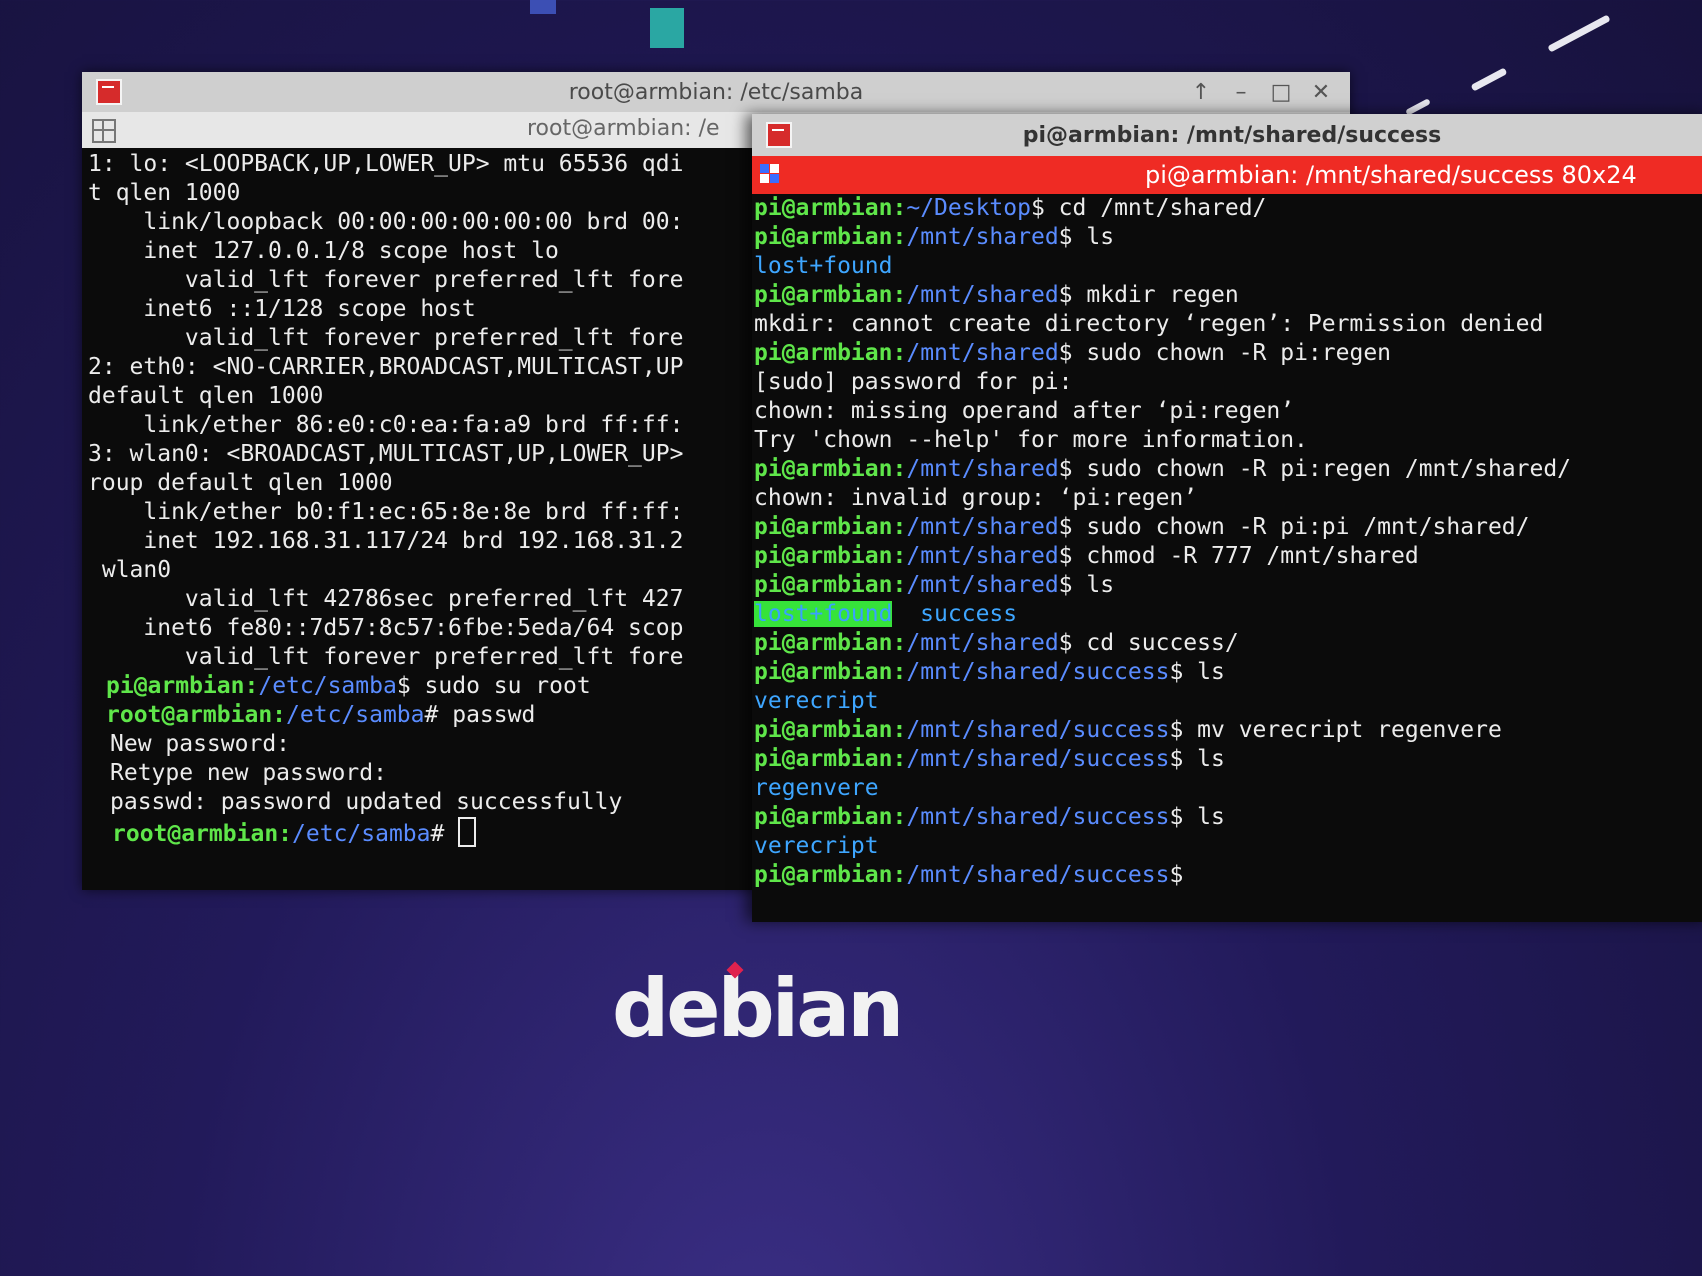  I want to click on terminal-line: New password:, so click(433, 744).